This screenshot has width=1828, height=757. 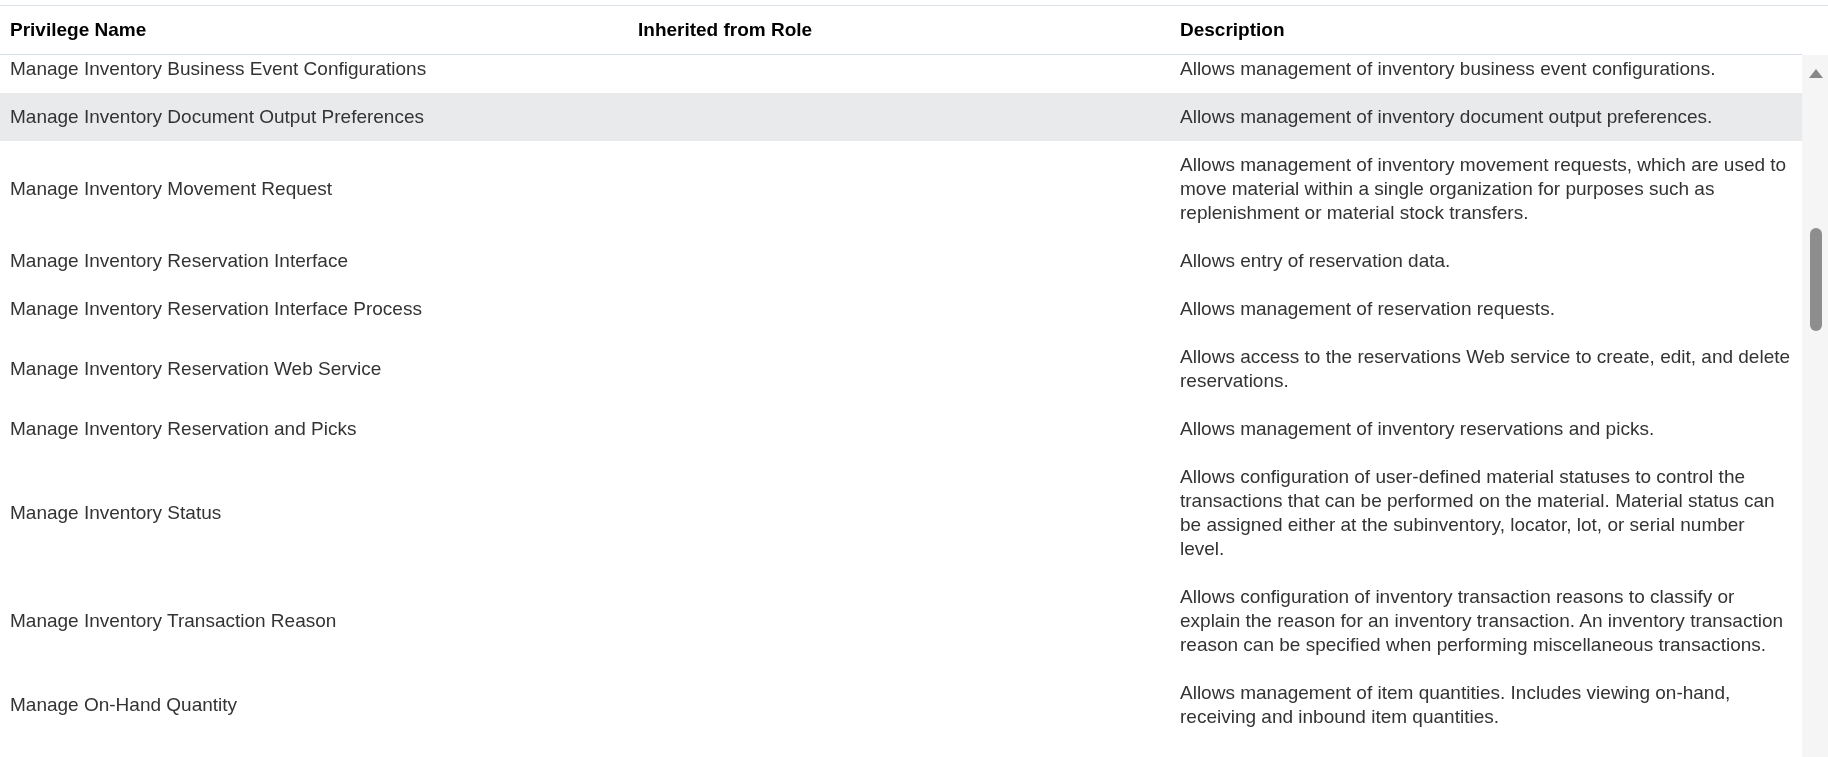 I want to click on privilege-name: Manage Inventory Business Event Configurations, so click(x=218, y=68).